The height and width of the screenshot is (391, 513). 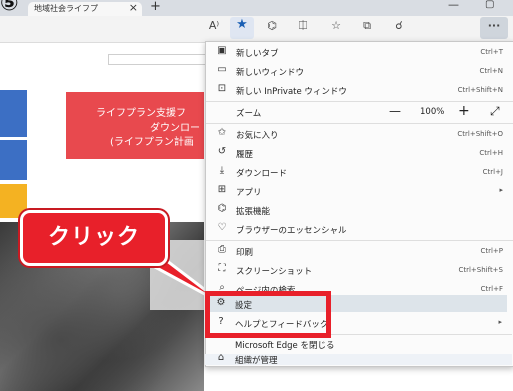 What do you see at coordinates (256, 29) in the screenshot?
I see `browser-toolbar: A⁾ ★ ⌬ ⎅ ☆ ⧉ ☌ ···` at bounding box center [256, 29].